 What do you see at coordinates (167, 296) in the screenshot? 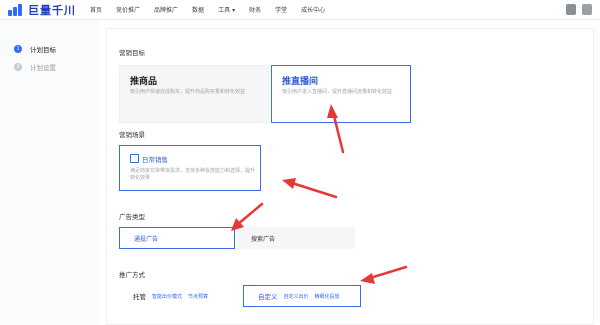
I see `method-sub-1: 智能出价模式` at bounding box center [167, 296].